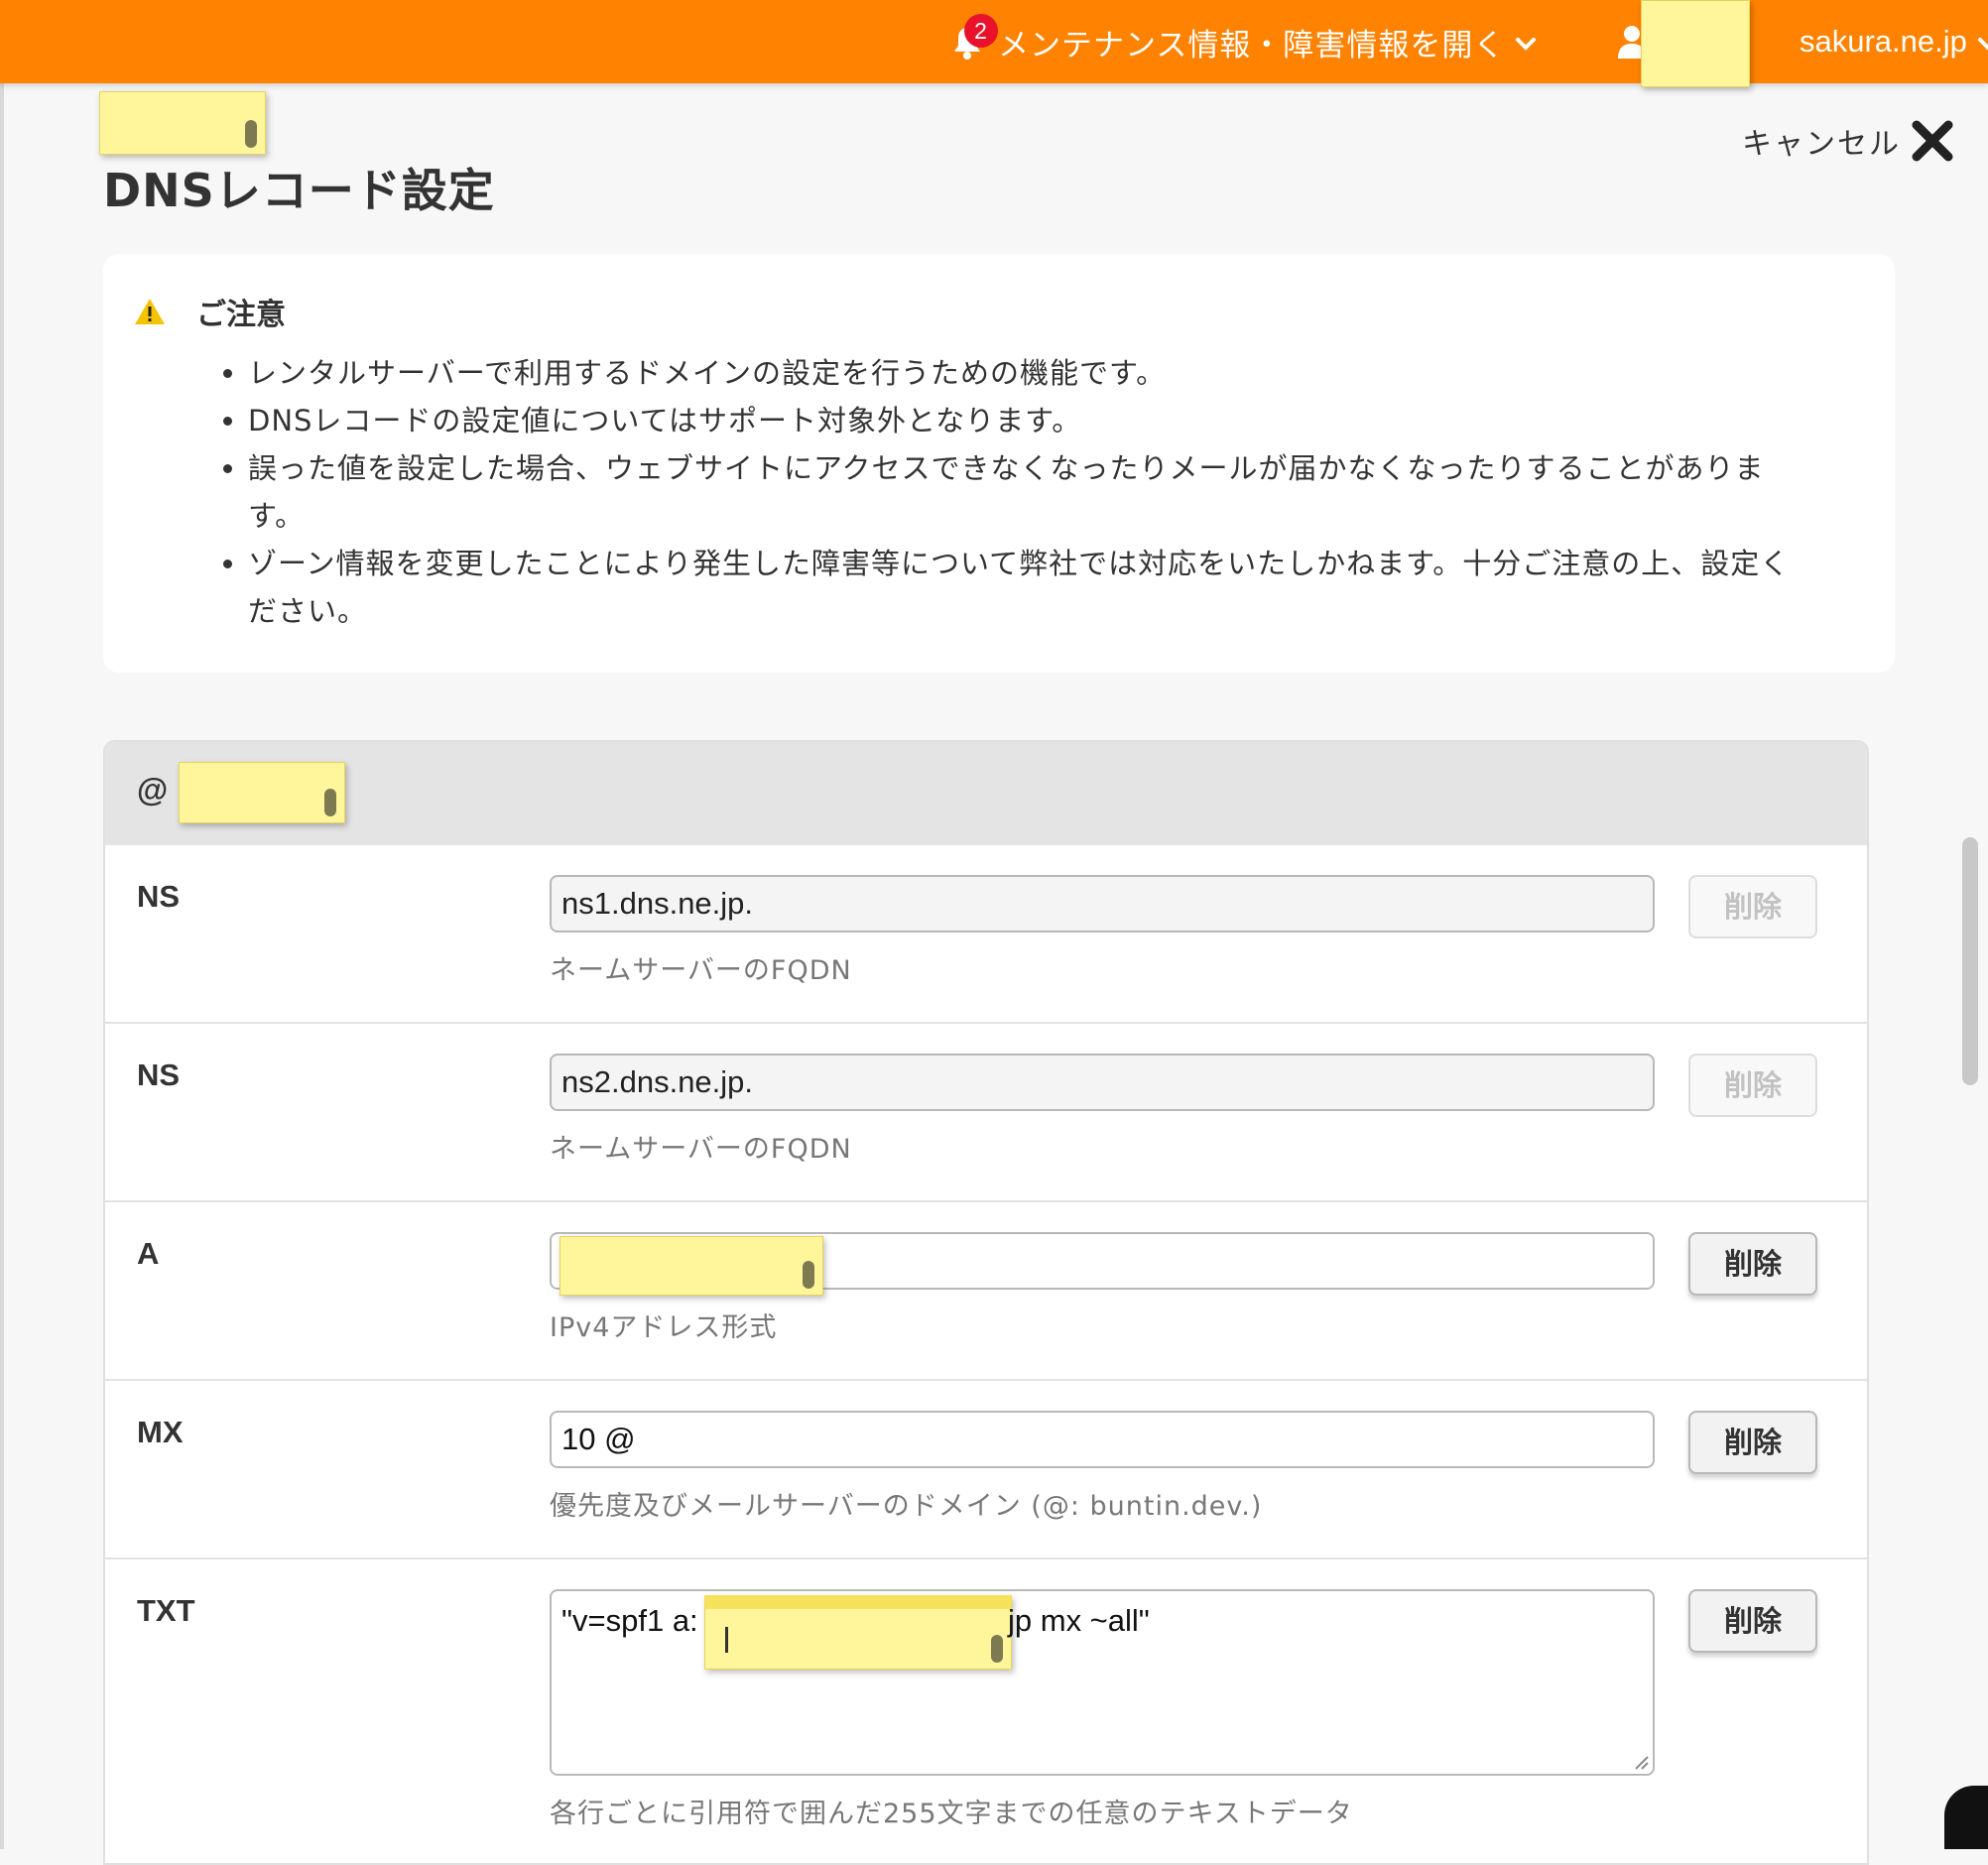 The image size is (1988, 1865). What do you see at coordinates (1252, 45) in the screenshot?
I see `maintenance-label: メンテナンス情報・障害情報を開く` at bounding box center [1252, 45].